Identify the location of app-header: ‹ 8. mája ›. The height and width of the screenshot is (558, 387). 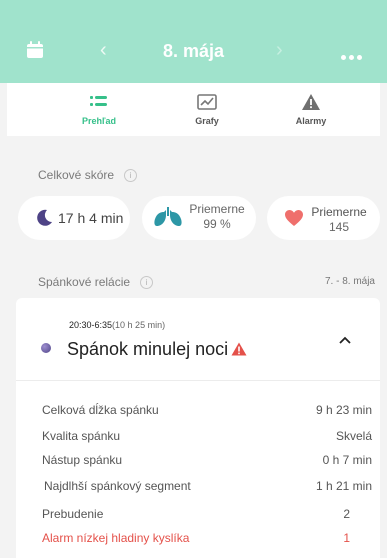
(193, 41).